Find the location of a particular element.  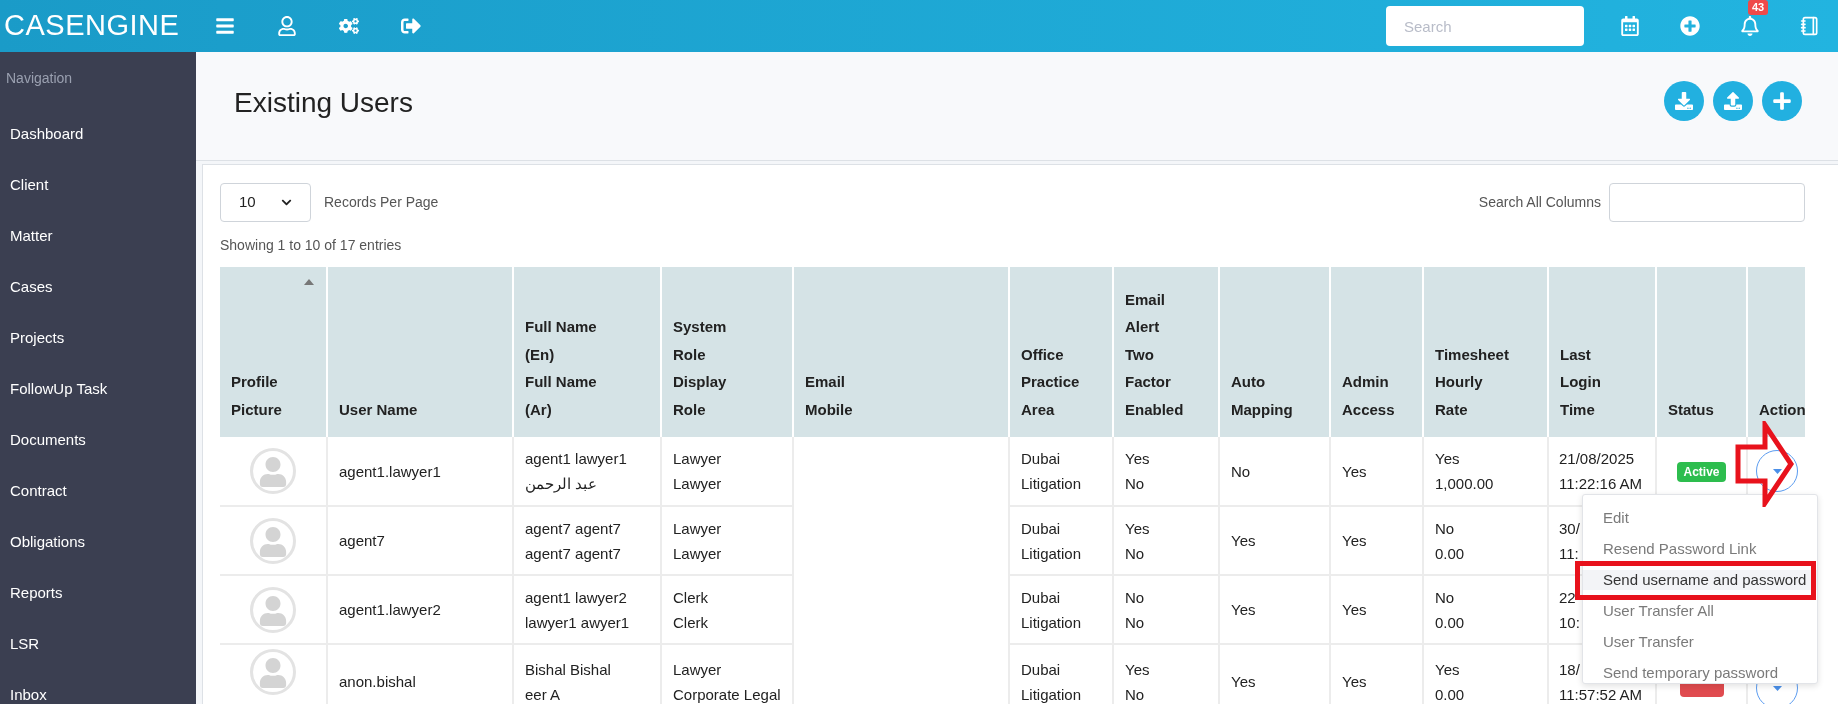

upload-button is located at coordinates (1733, 101).